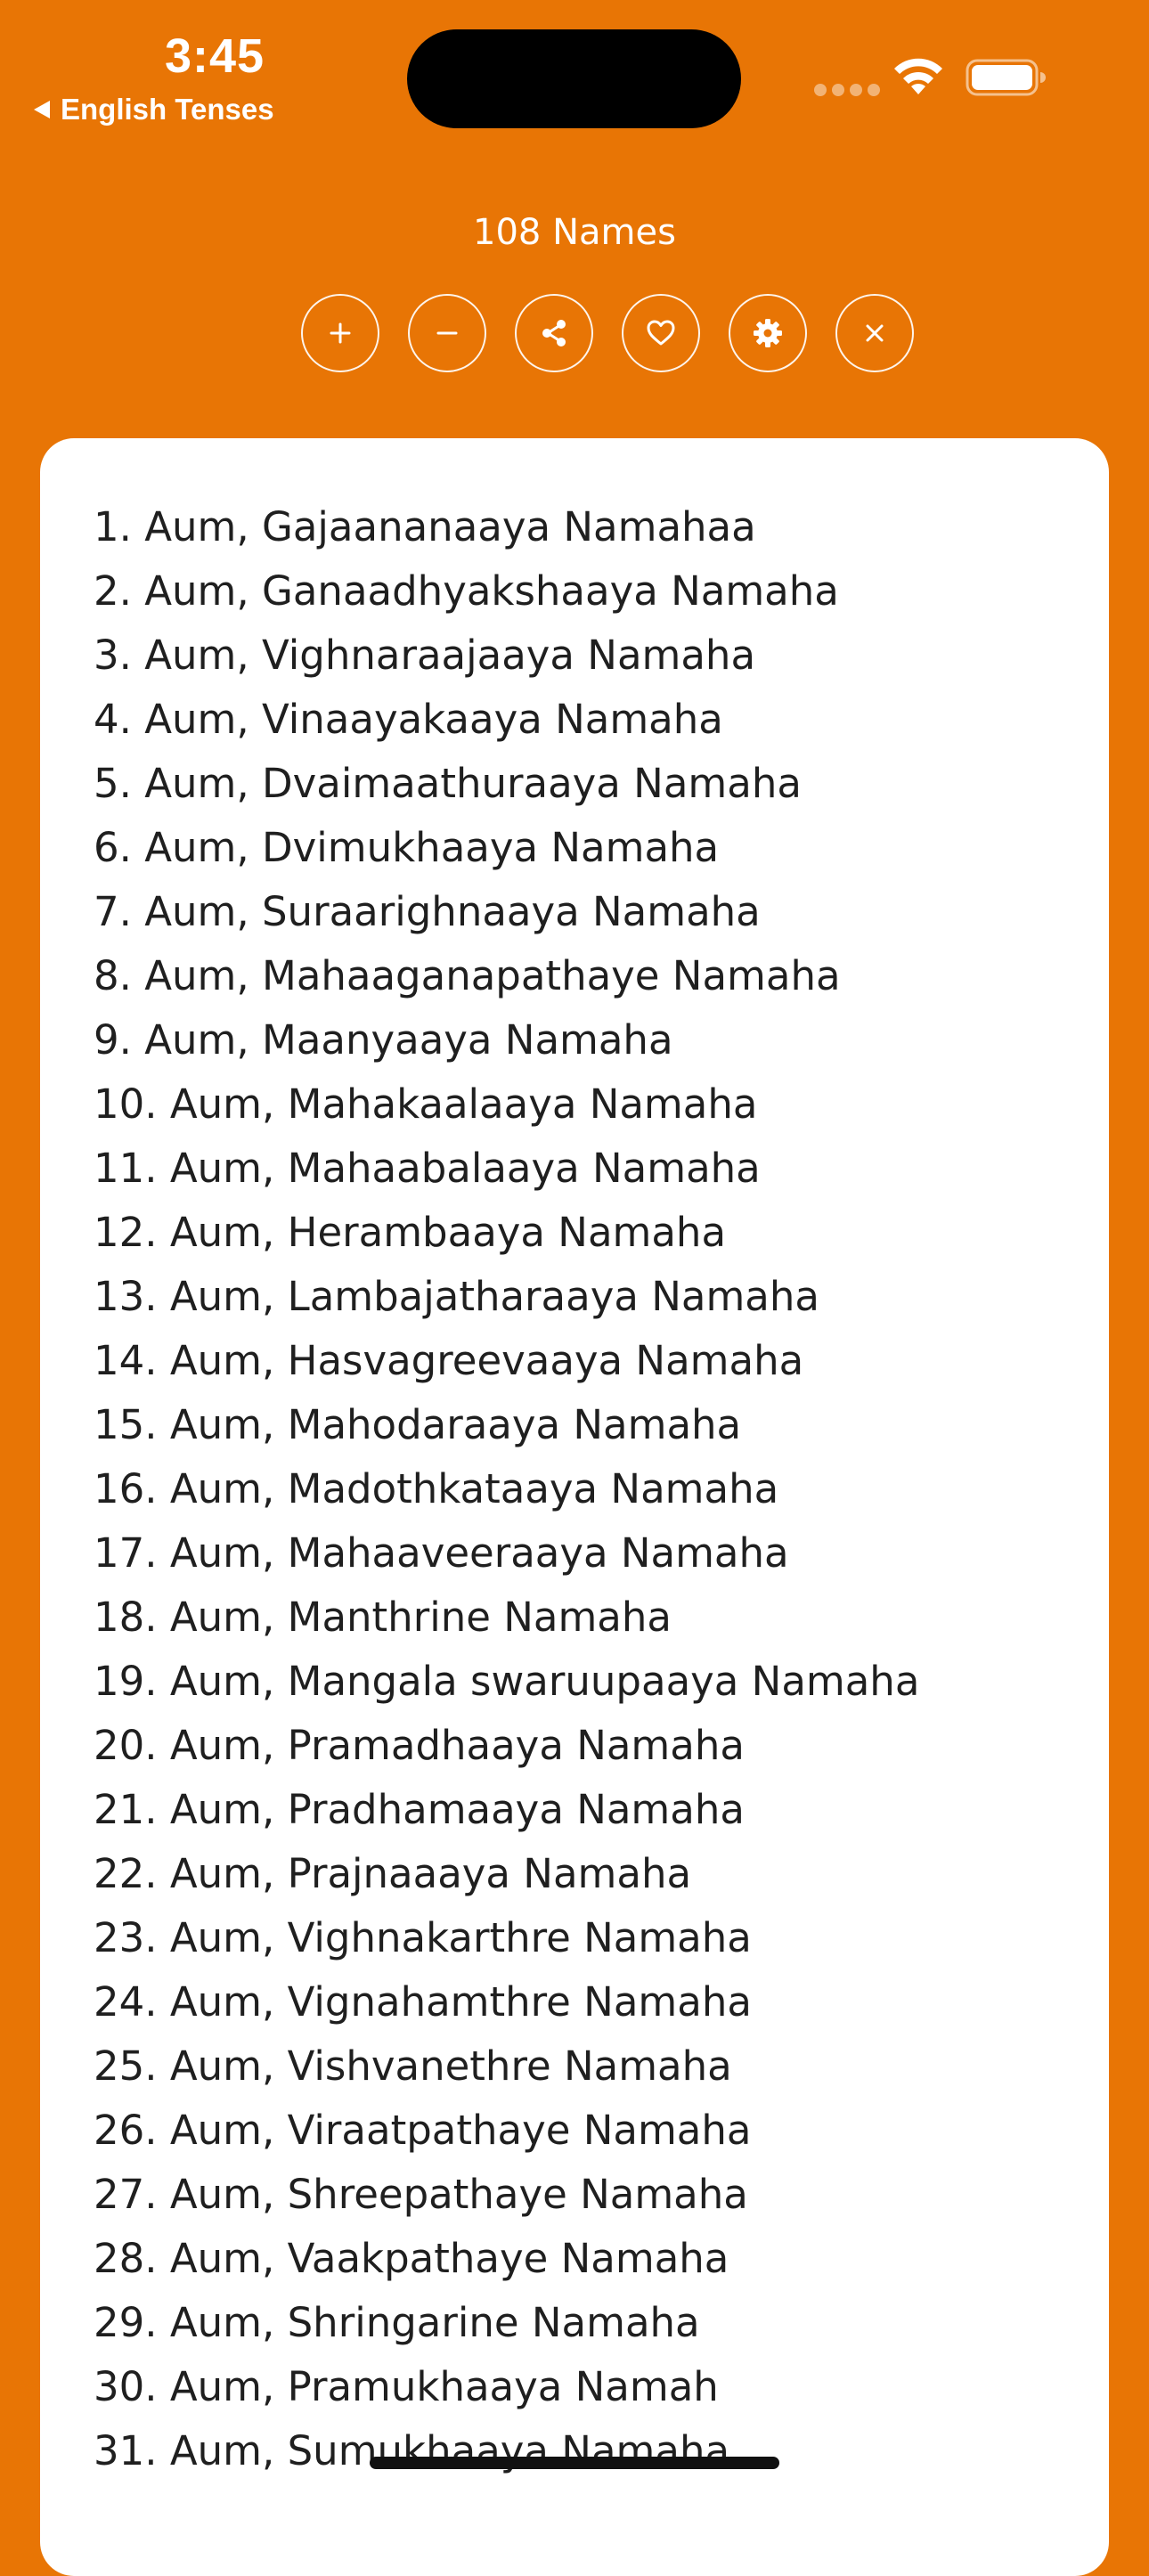  I want to click on list-item: 1. Aum, Gajaananaaya Namahaa, so click(425, 526).